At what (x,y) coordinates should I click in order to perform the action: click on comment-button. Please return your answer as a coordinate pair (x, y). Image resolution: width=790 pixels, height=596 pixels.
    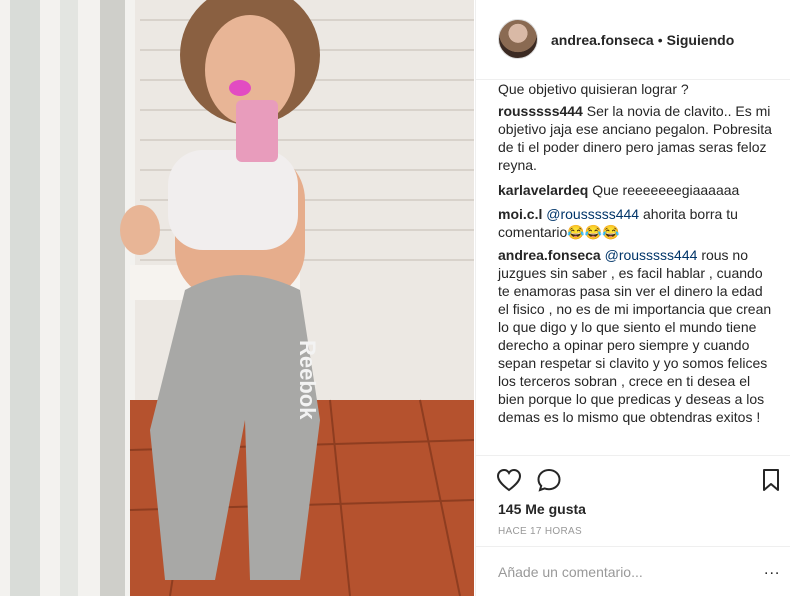
    Looking at the image, I should click on (549, 480).